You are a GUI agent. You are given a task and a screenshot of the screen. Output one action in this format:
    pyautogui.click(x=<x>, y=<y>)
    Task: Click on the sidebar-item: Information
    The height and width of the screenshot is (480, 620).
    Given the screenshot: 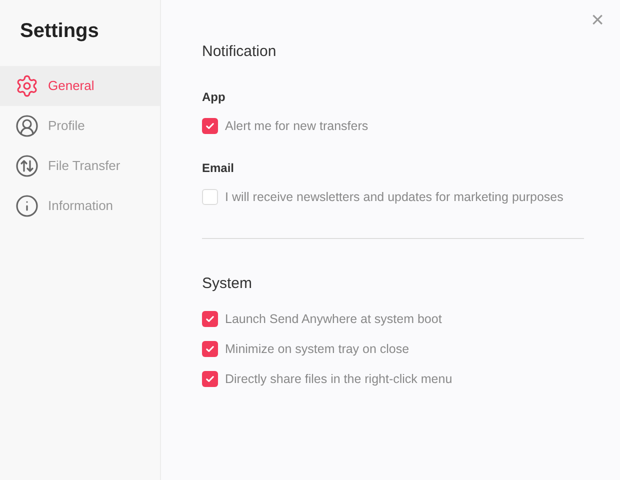 What is the action you would take?
    pyautogui.click(x=80, y=206)
    